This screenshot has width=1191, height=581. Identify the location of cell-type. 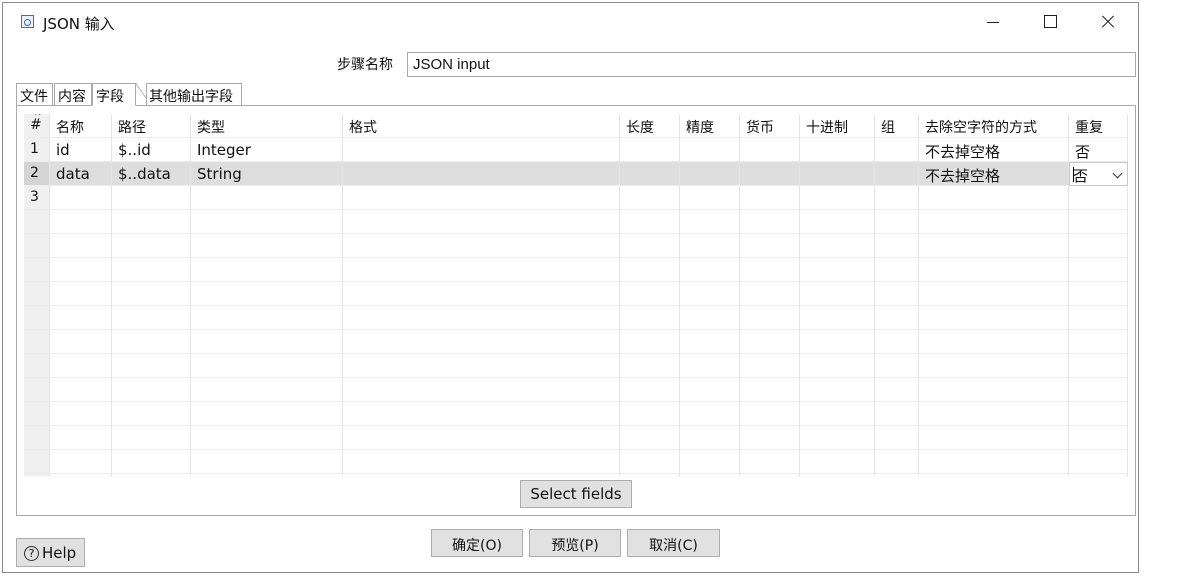
(267, 198).